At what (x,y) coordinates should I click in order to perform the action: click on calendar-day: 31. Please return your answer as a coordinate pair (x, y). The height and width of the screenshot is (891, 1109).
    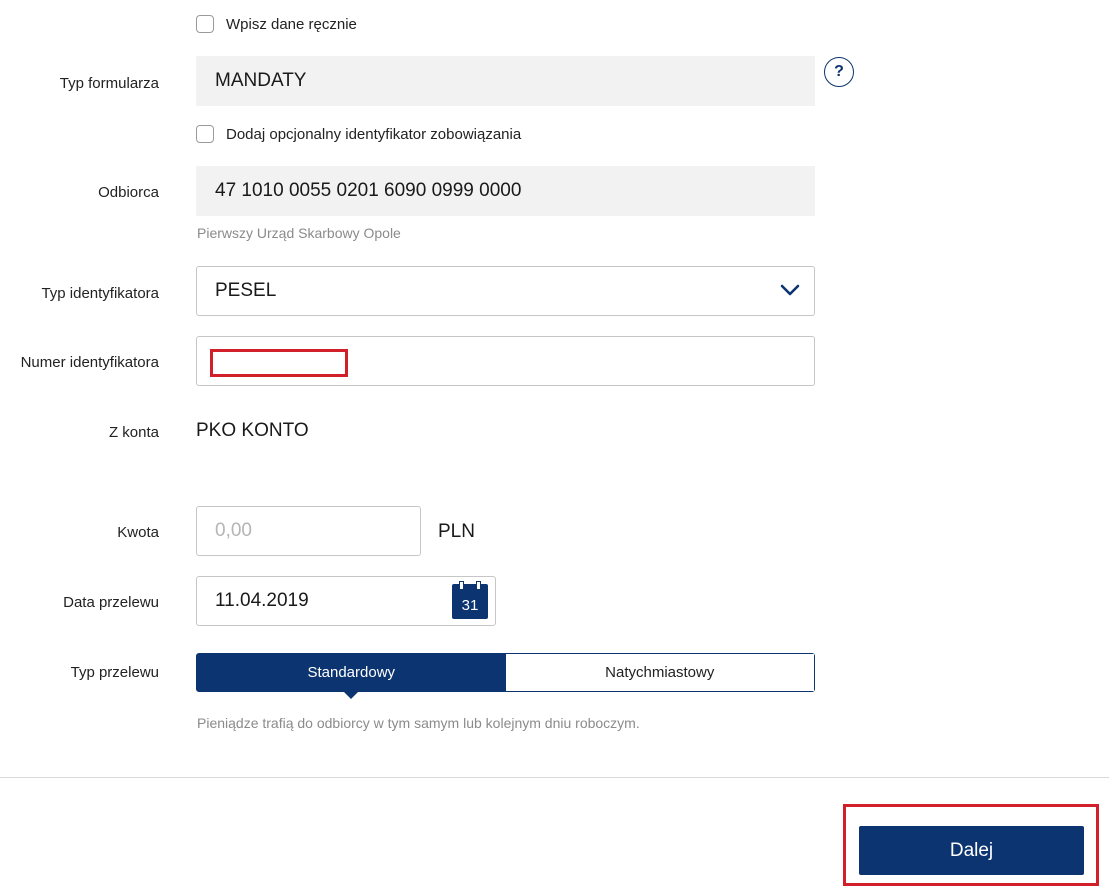
    Looking at the image, I should click on (470, 605).